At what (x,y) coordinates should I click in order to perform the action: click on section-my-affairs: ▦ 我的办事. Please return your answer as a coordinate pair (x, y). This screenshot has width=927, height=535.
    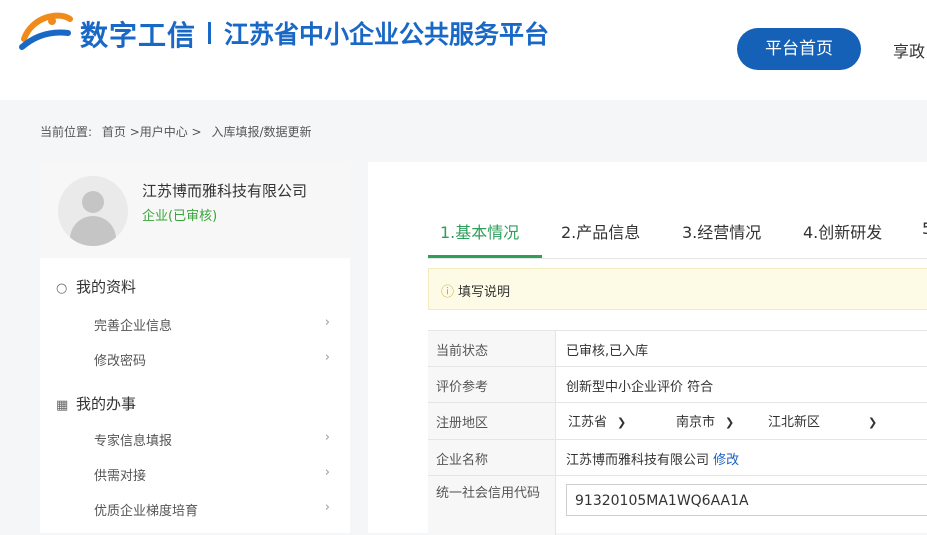
    Looking at the image, I should click on (96, 403).